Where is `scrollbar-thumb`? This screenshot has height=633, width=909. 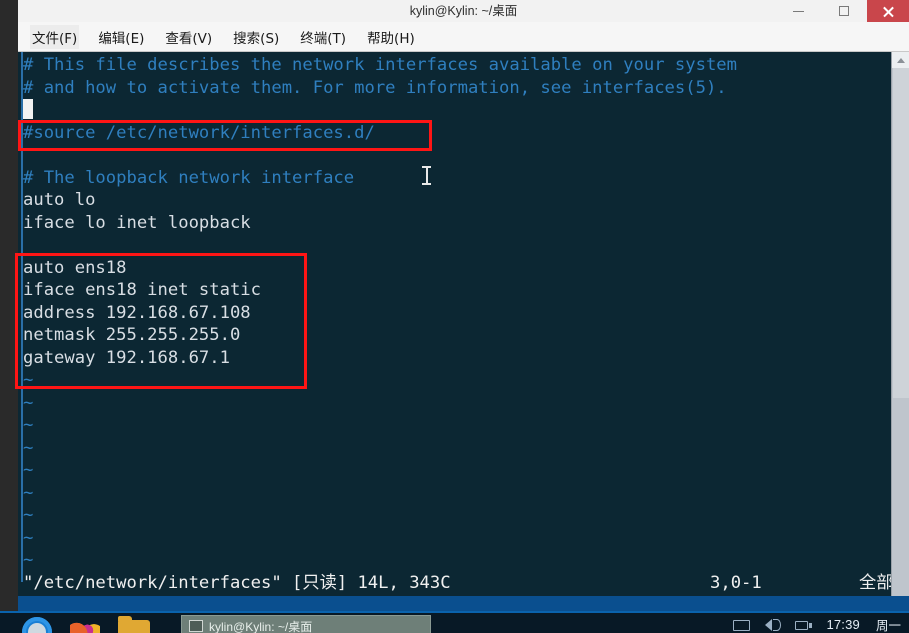 scrollbar-thumb is located at coordinates (901, 233).